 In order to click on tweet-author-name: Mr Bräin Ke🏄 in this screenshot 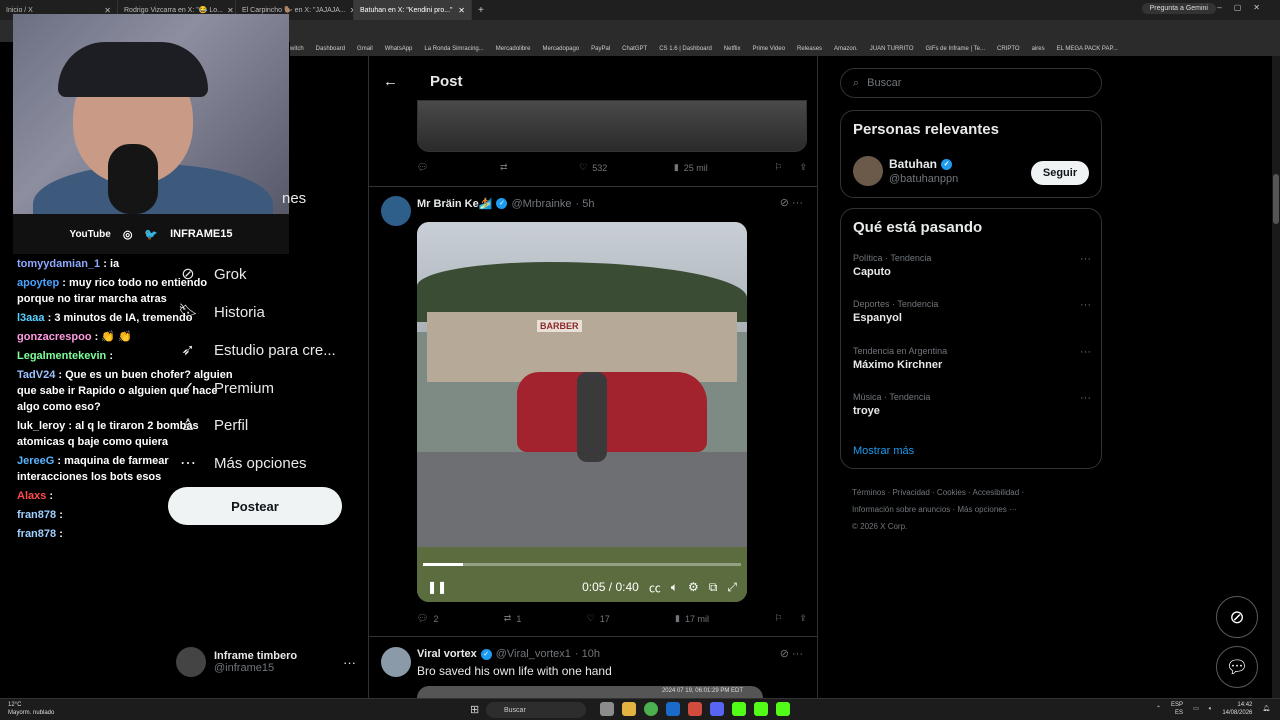, I will do `click(454, 203)`.